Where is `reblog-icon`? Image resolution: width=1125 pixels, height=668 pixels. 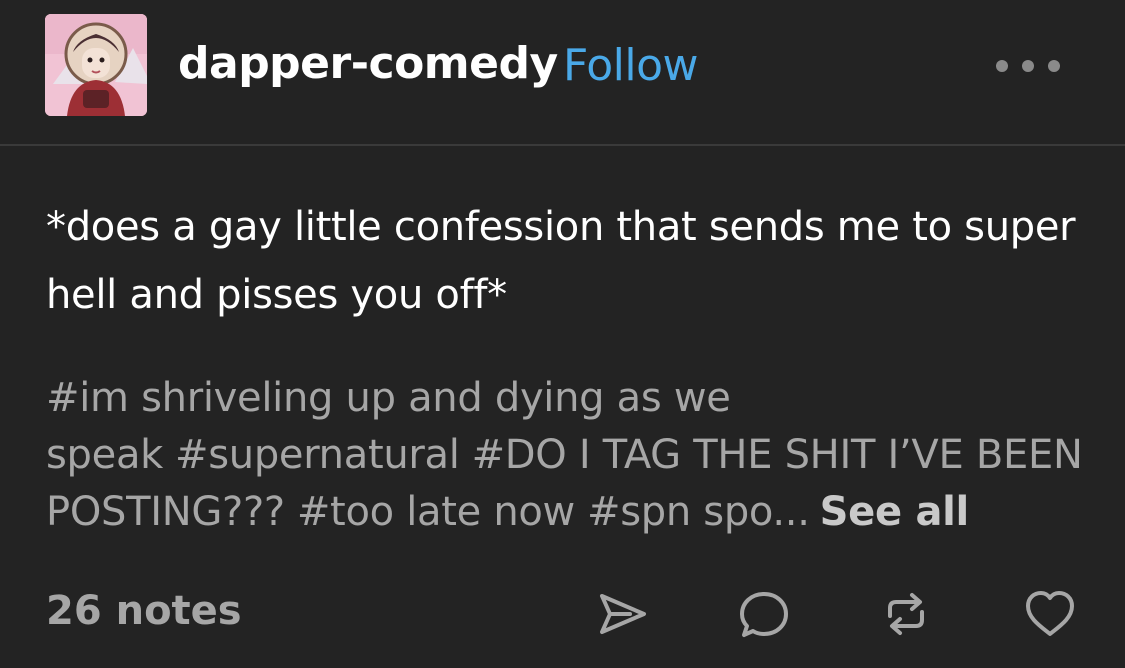 reblog-icon is located at coordinates (906, 614).